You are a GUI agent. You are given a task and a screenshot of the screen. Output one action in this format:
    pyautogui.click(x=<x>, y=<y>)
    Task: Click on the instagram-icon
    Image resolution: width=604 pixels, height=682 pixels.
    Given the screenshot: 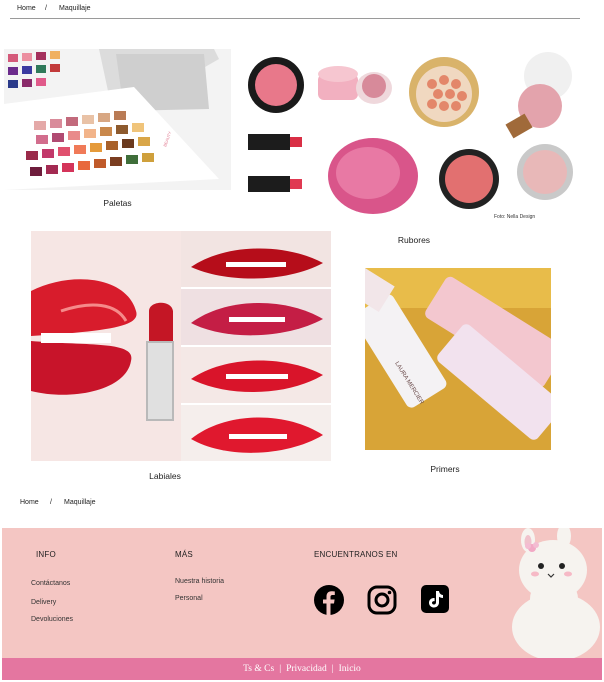 What is the action you would take?
    pyautogui.click(x=382, y=600)
    